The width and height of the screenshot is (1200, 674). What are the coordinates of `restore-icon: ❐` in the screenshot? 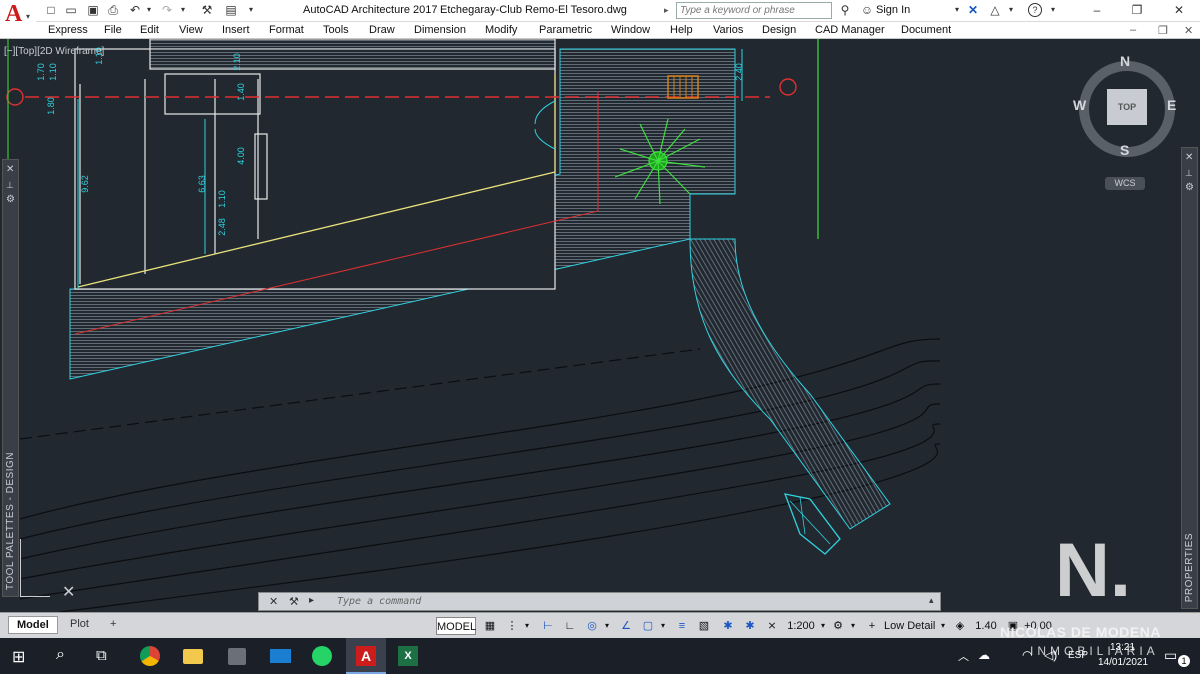 It's located at (1137, 10).